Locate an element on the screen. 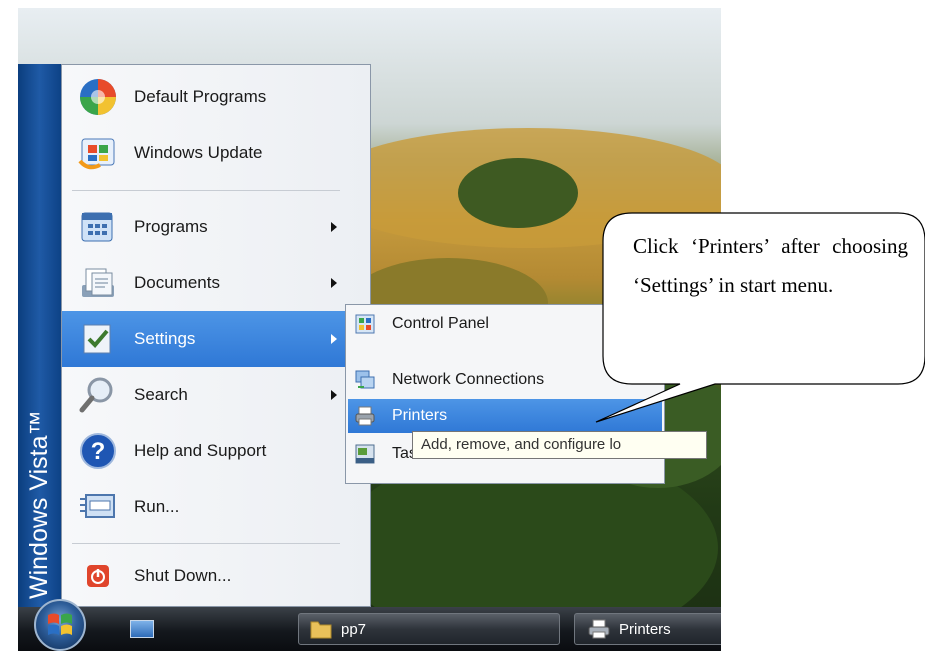  taskbar-button-printers: Printers is located at coordinates (647, 629).